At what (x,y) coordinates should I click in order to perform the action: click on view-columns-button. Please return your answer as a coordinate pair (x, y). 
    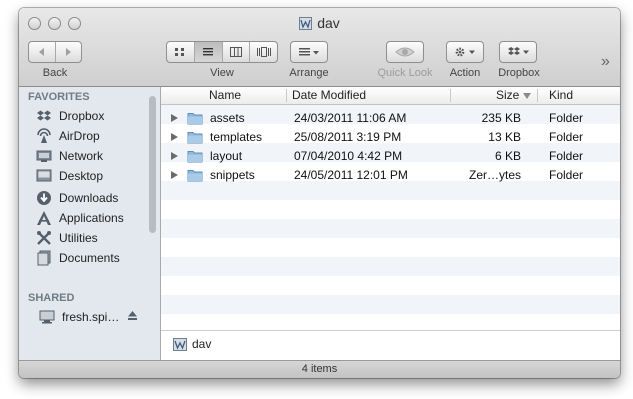
    Looking at the image, I should click on (237, 52).